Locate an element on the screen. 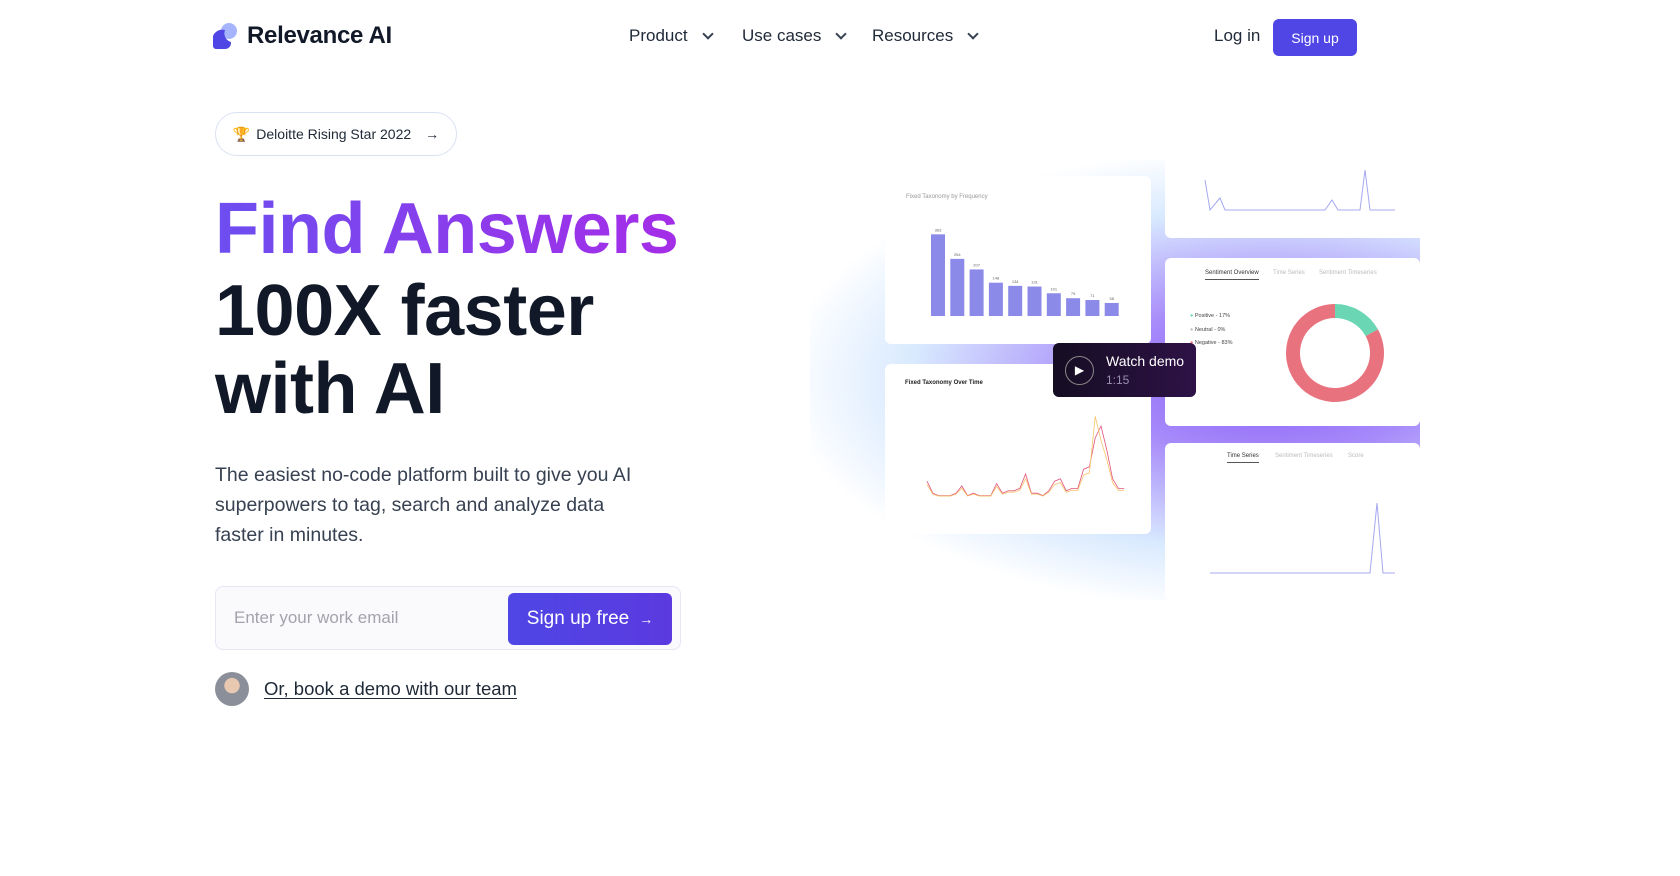  watch-demo-button: ▶ Watch demo 1:15 is located at coordinates (1124, 370).